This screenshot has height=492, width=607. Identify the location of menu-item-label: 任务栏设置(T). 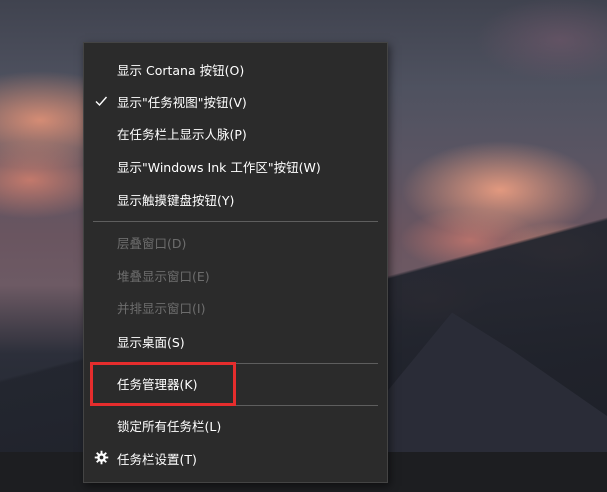
(157, 459).